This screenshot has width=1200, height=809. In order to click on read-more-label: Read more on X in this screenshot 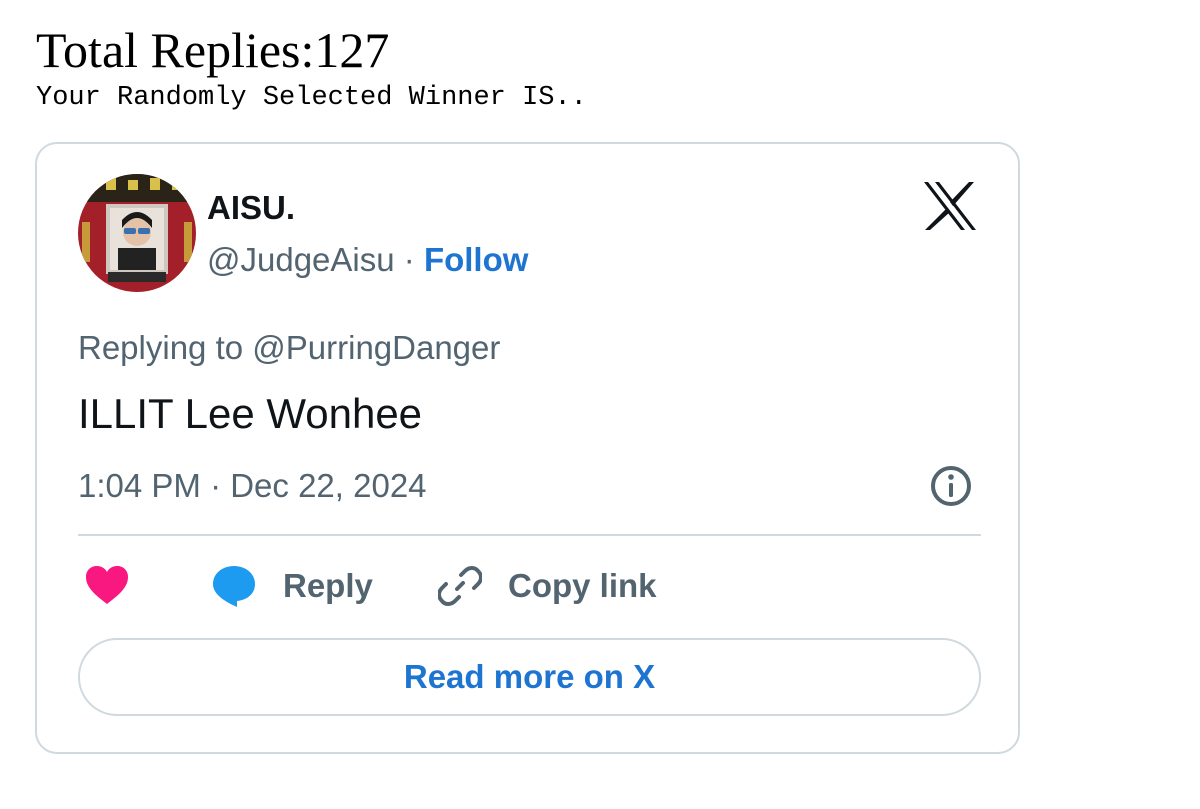, I will do `click(529, 676)`.